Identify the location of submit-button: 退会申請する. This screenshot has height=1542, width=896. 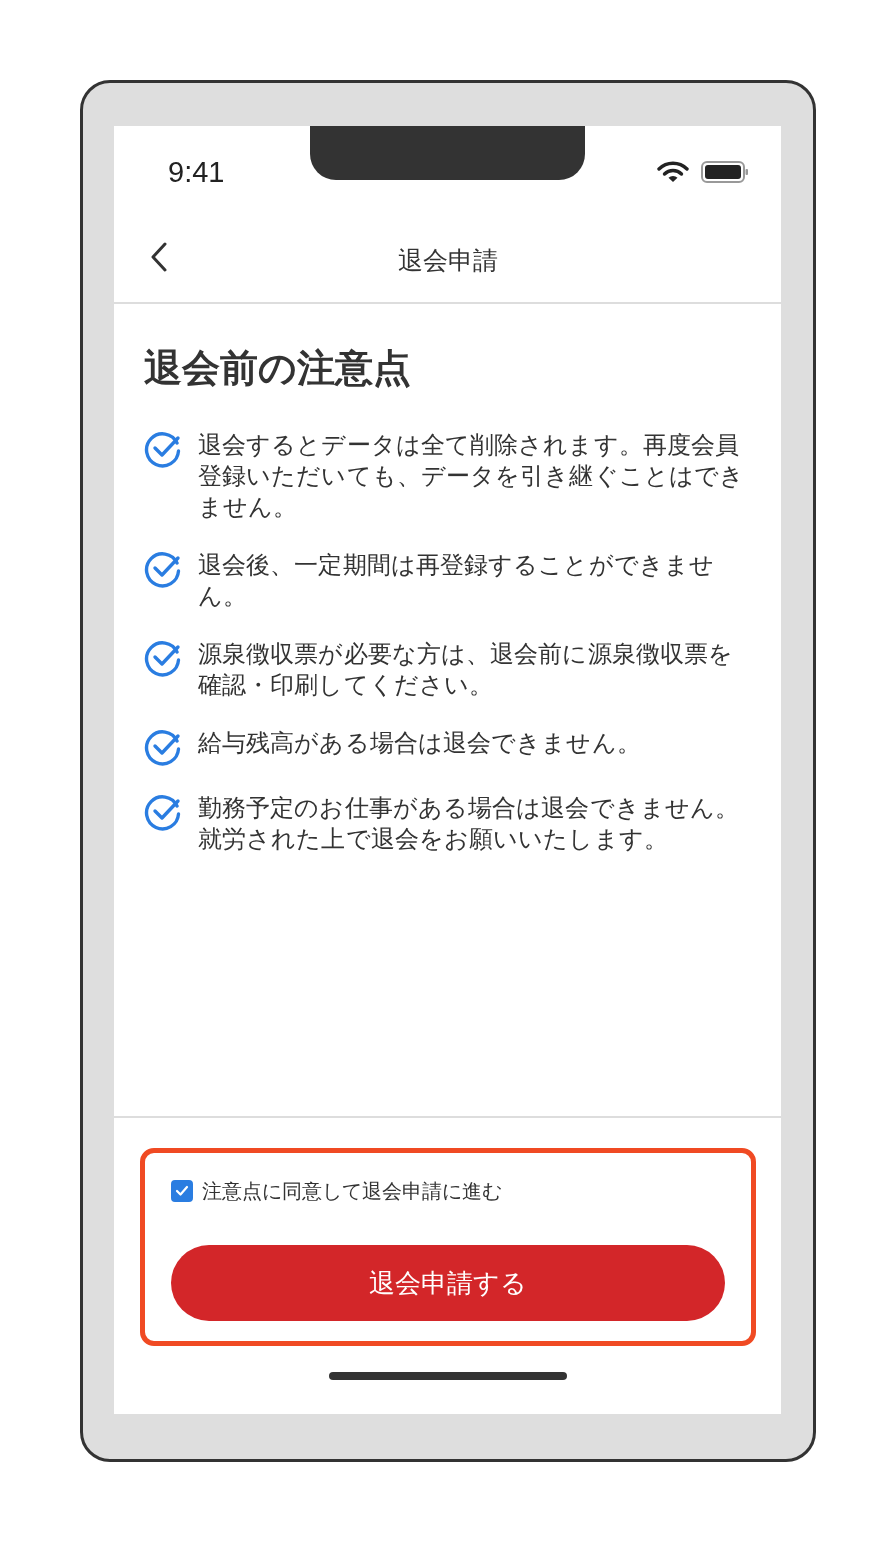
(448, 1283).